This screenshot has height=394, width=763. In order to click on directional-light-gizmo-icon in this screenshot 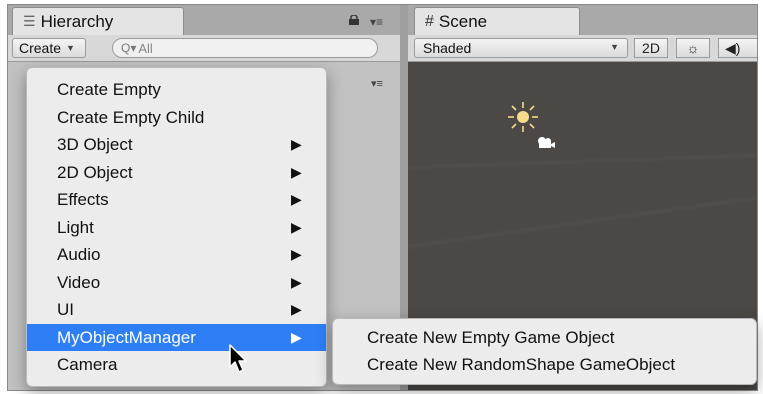, I will do `click(523, 117)`.